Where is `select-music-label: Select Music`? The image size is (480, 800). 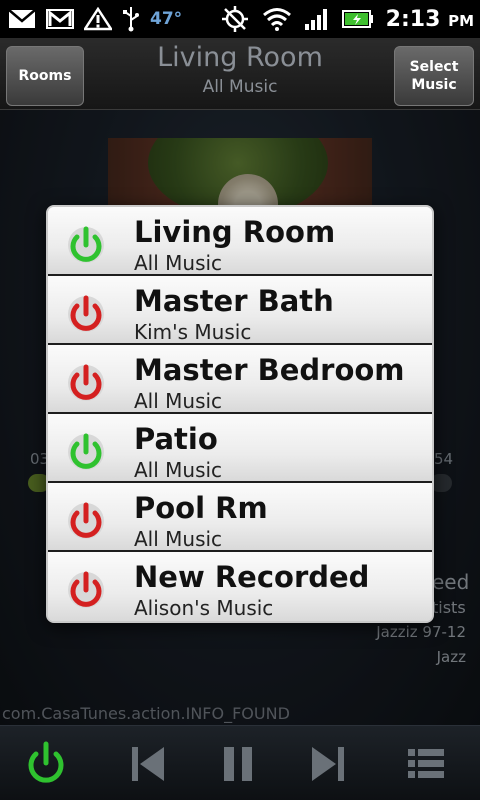
select-music-label: Select Music is located at coordinates (434, 76).